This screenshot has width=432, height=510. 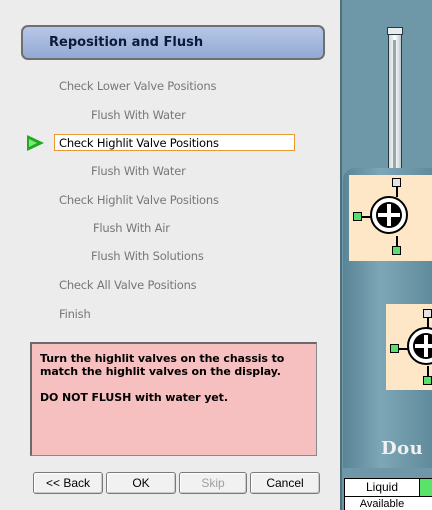 What do you see at coordinates (138, 171) in the screenshot?
I see `step-flush-with-water-2: Flush With Water` at bounding box center [138, 171].